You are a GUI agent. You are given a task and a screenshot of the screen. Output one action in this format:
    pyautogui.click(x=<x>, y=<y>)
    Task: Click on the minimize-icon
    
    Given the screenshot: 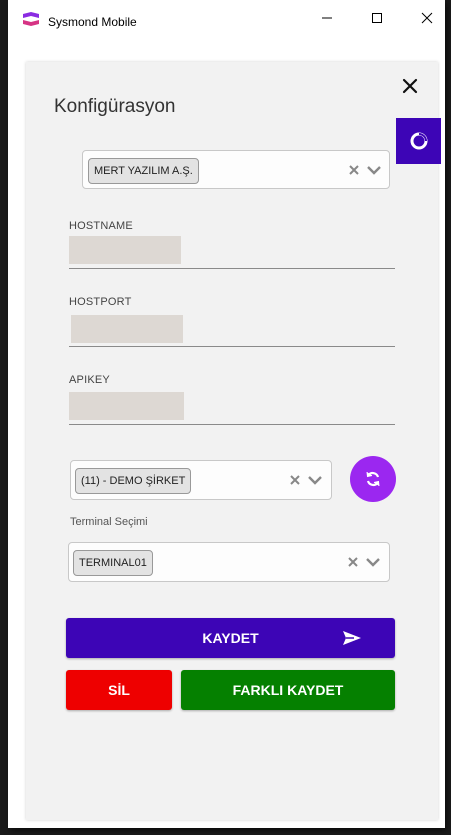 What is the action you would take?
    pyautogui.click(x=327, y=18)
    